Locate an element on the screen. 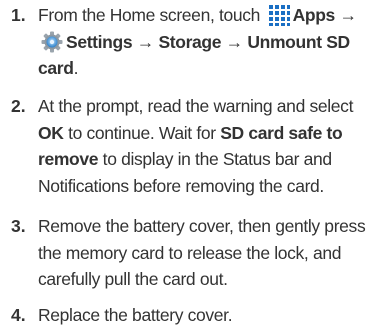 This screenshot has height=331, width=376. step-text-part: to continue. Wait for is located at coordinates (142, 132).